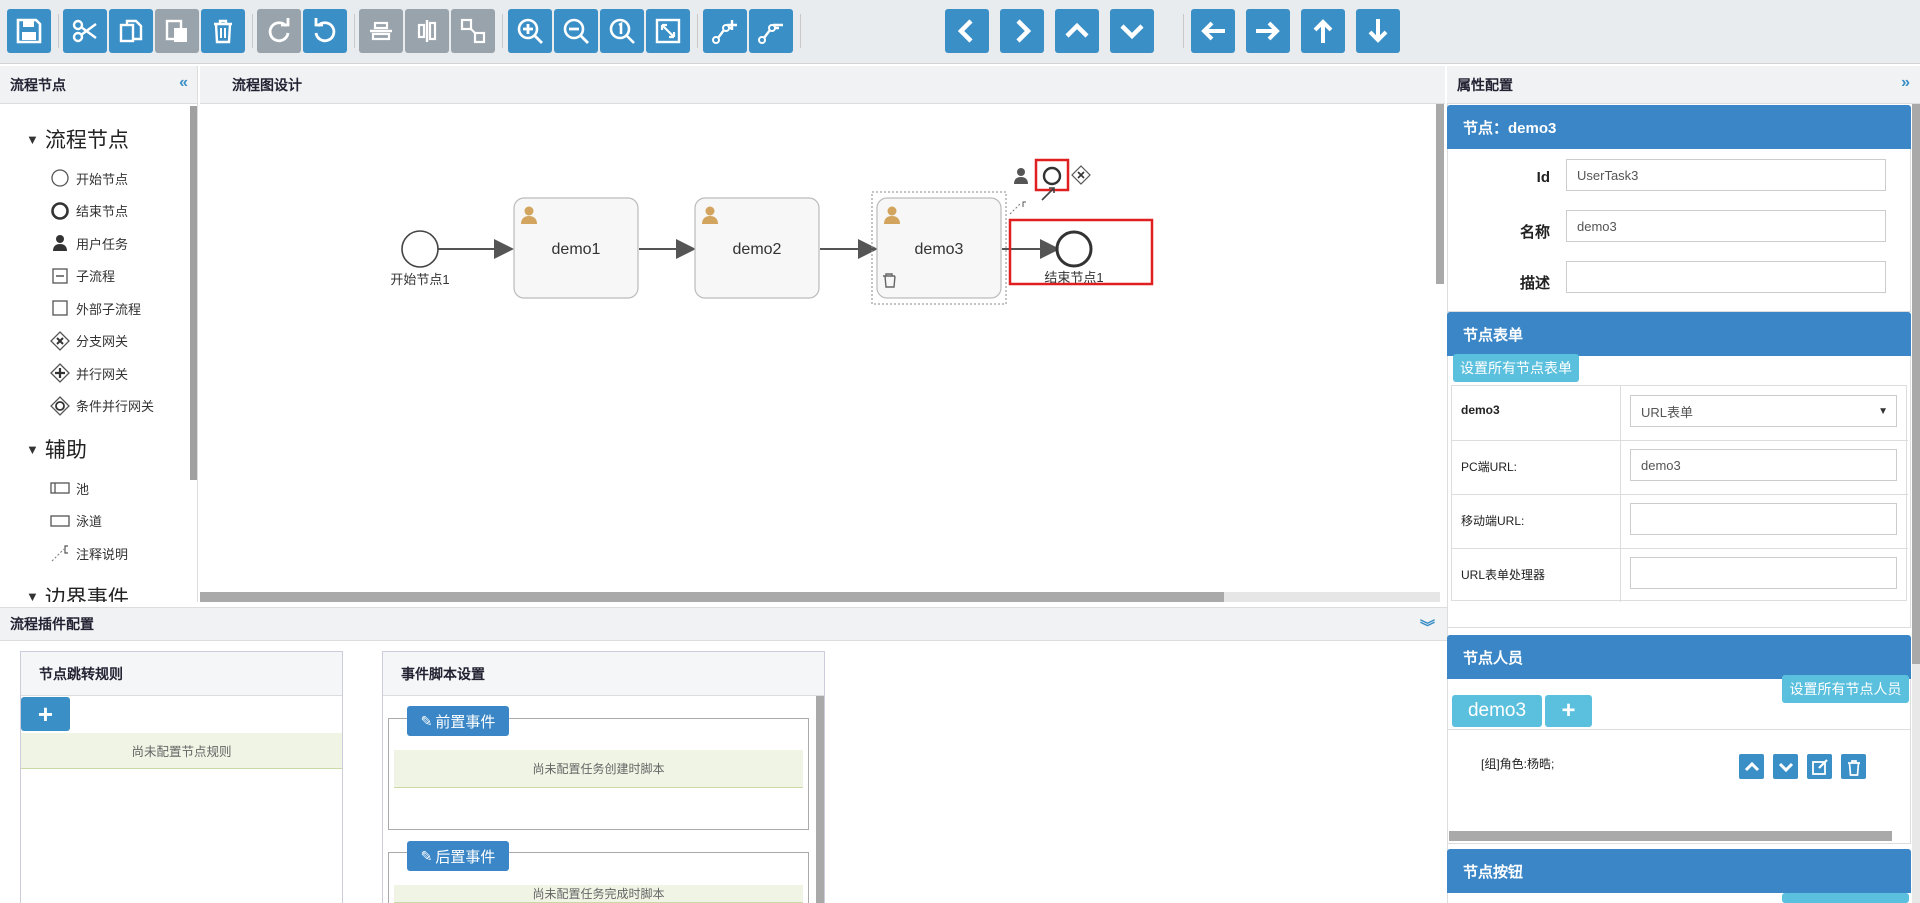 The height and width of the screenshot is (903, 1920). I want to click on form-handler-field, so click(1763, 573).